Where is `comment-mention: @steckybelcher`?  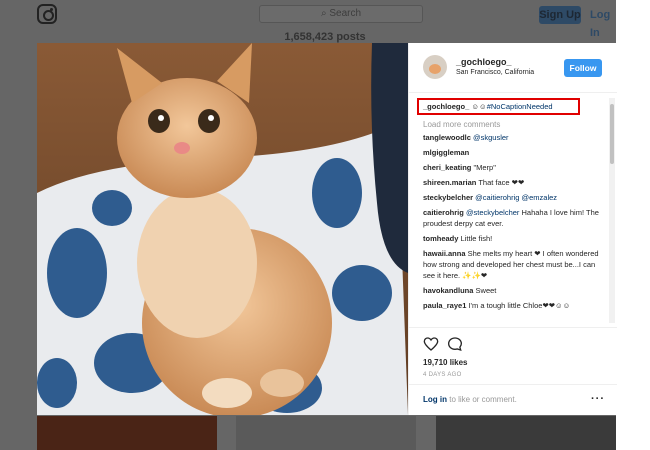
comment-mention: @steckybelcher is located at coordinates (492, 212).